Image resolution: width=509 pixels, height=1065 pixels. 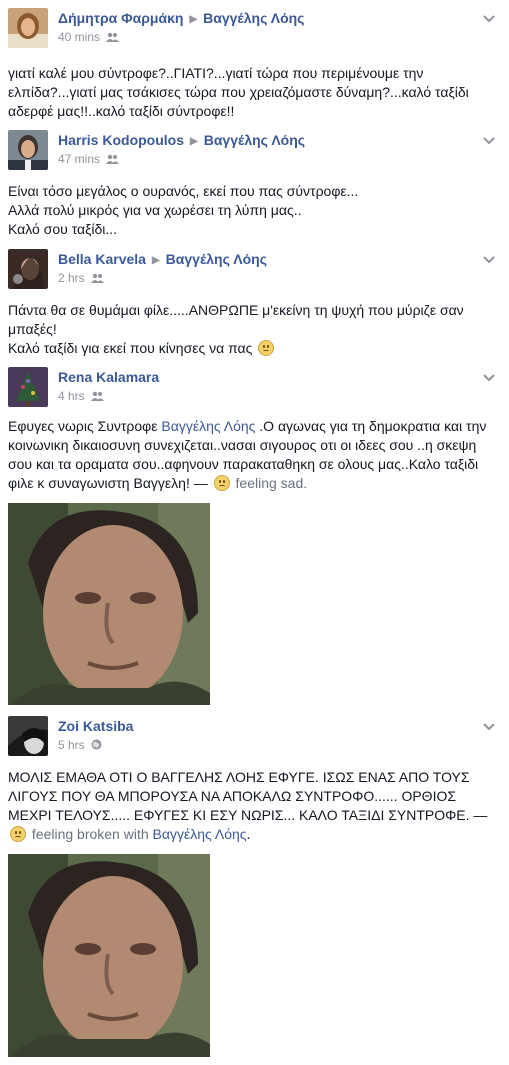 I want to click on author-name: Harris Kodopoulos, so click(x=121, y=140).